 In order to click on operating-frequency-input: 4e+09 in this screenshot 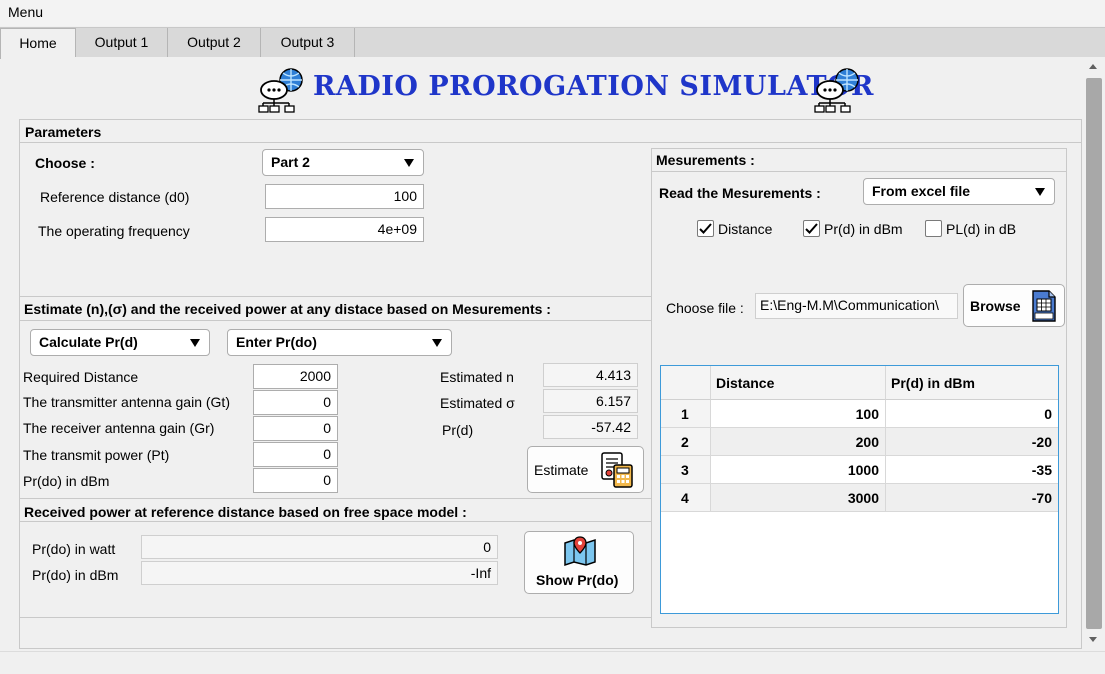, I will do `click(344, 229)`.